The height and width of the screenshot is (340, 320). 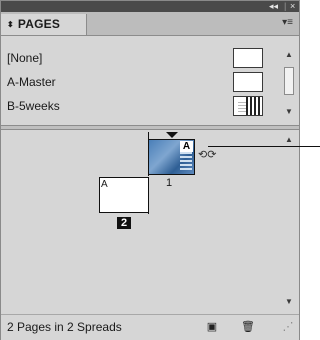 What do you see at coordinates (264, 146) in the screenshot?
I see `callout-line` at bounding box center [264, 146].